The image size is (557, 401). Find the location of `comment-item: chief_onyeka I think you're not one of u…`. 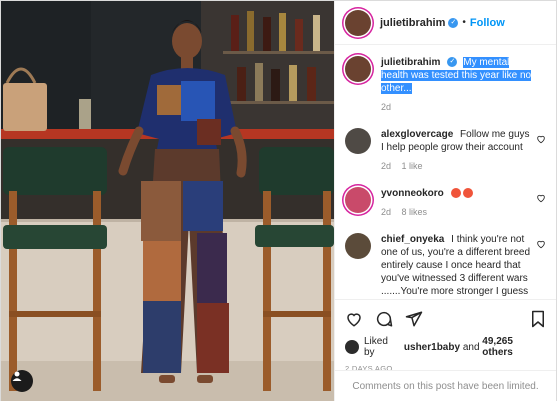

comment-item: chief_onyeka I think you're not one of u… is located at coordinates (445, 265).